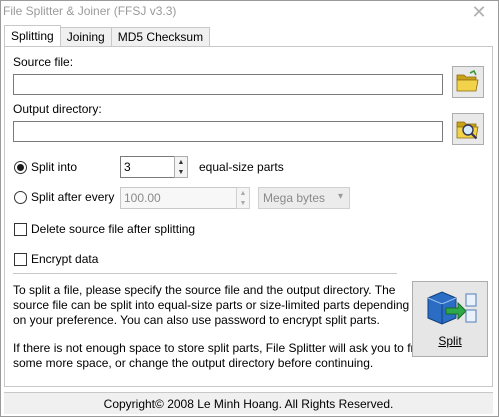  Describe the element at coordinates (294, 198) in the screenshot. I see `size-unit-value: Mega bytes` at that location.